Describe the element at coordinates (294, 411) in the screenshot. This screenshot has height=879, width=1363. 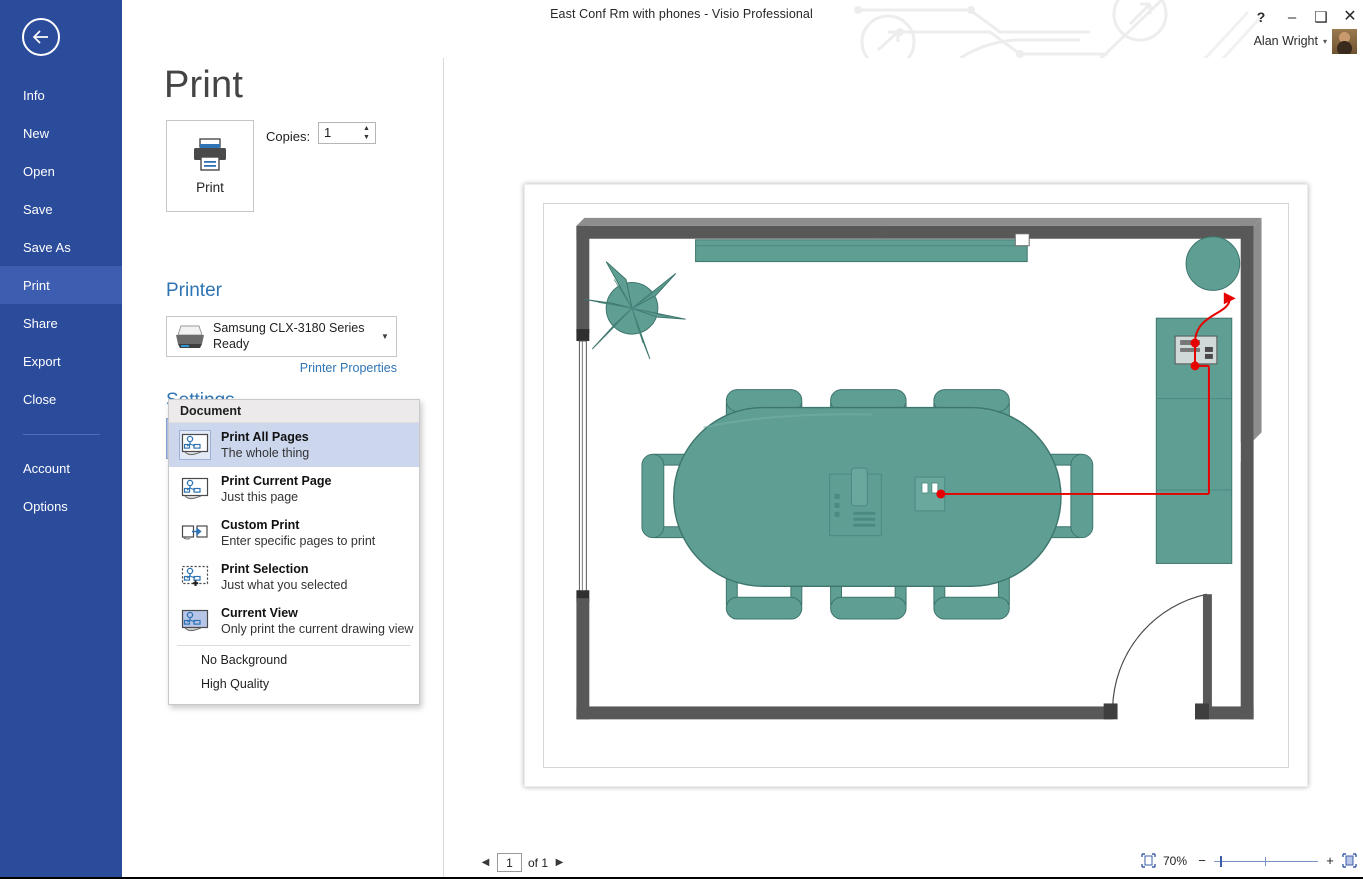
I see `dropdown-group-header: Document` at that location.